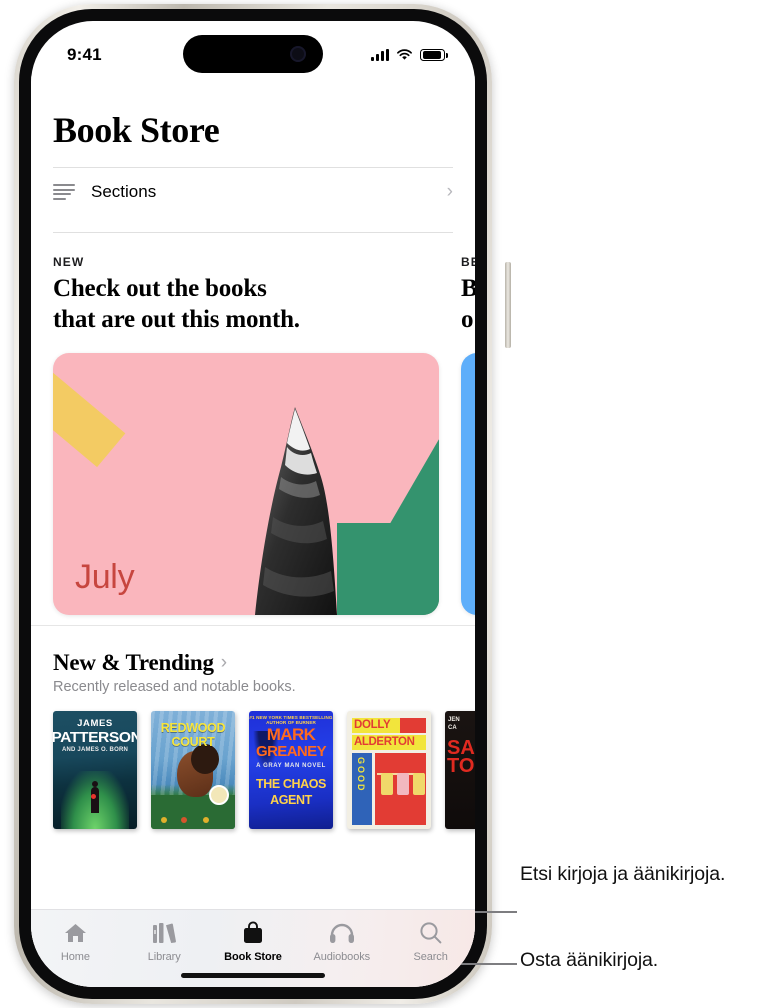 This screenshot has width=774, height=1008. What do you see at coordinates (468, 262) in the screenshot?
I see `card-eyebrow: BE` at bounding box center [468, 262].